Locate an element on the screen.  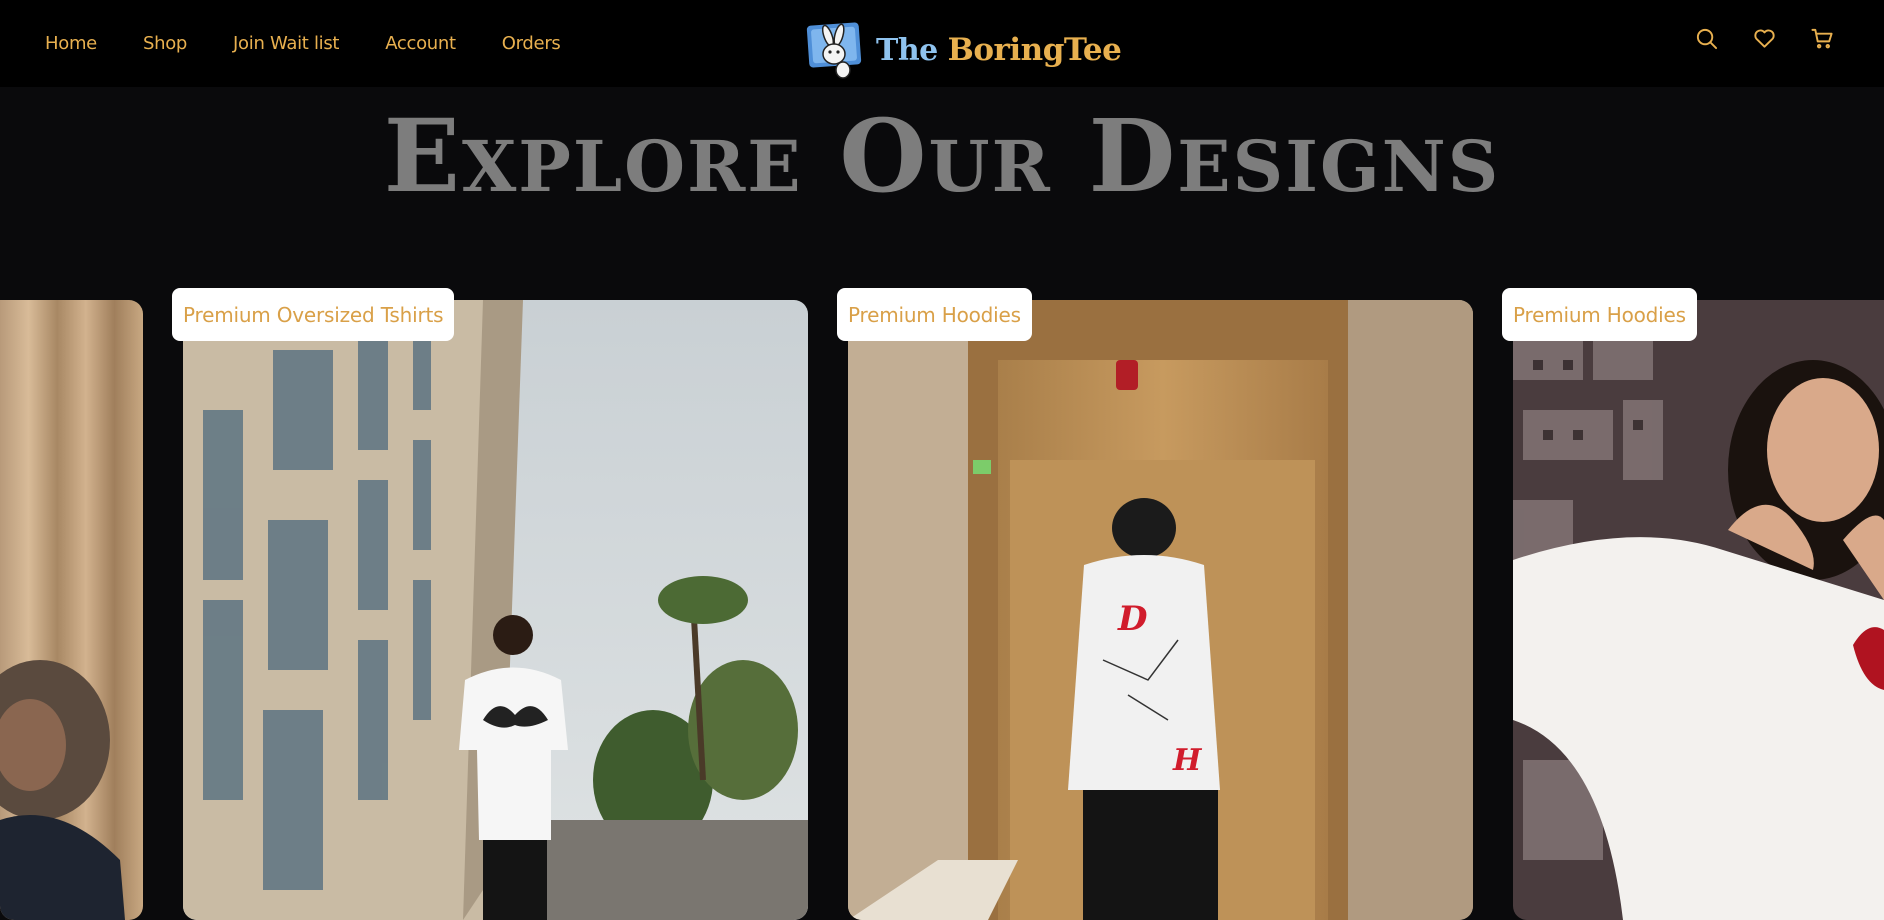
heart-icon is located at coordinates (1764, 38).